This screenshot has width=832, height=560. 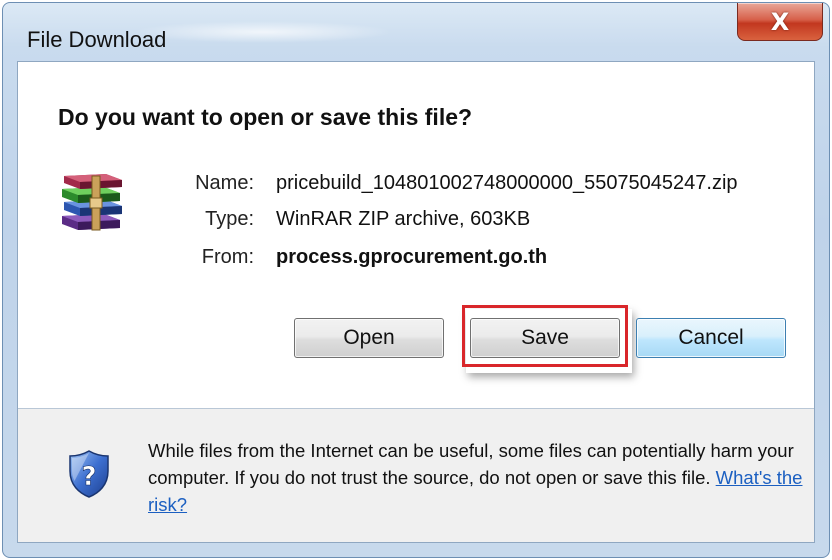 I want to click on name-label: Name:, so click(x=224, y=183).